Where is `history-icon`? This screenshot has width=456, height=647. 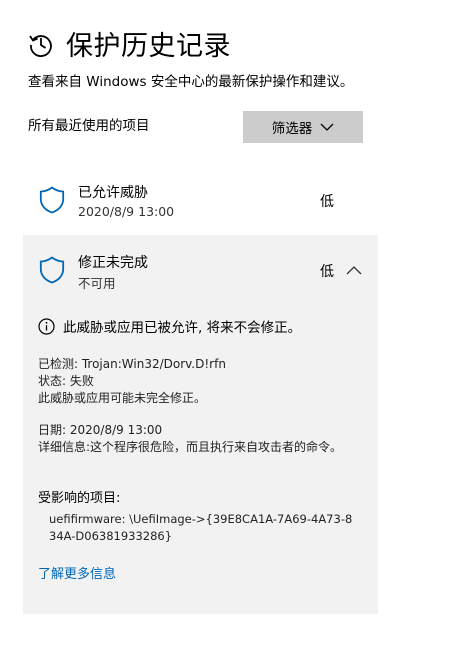 history-icon is located at coordinates (40, 45).